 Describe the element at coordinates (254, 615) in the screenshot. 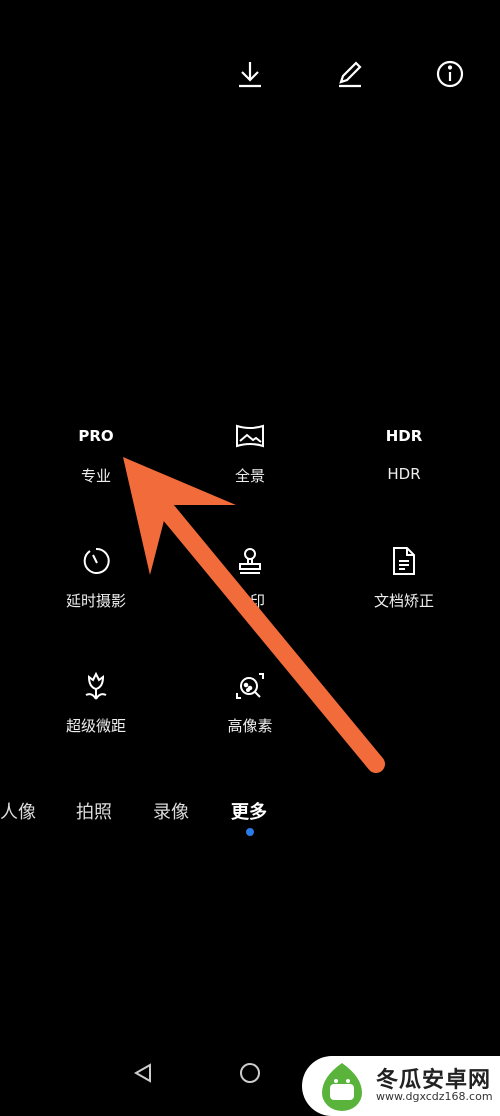

I see `annotation-arrow` at that location.